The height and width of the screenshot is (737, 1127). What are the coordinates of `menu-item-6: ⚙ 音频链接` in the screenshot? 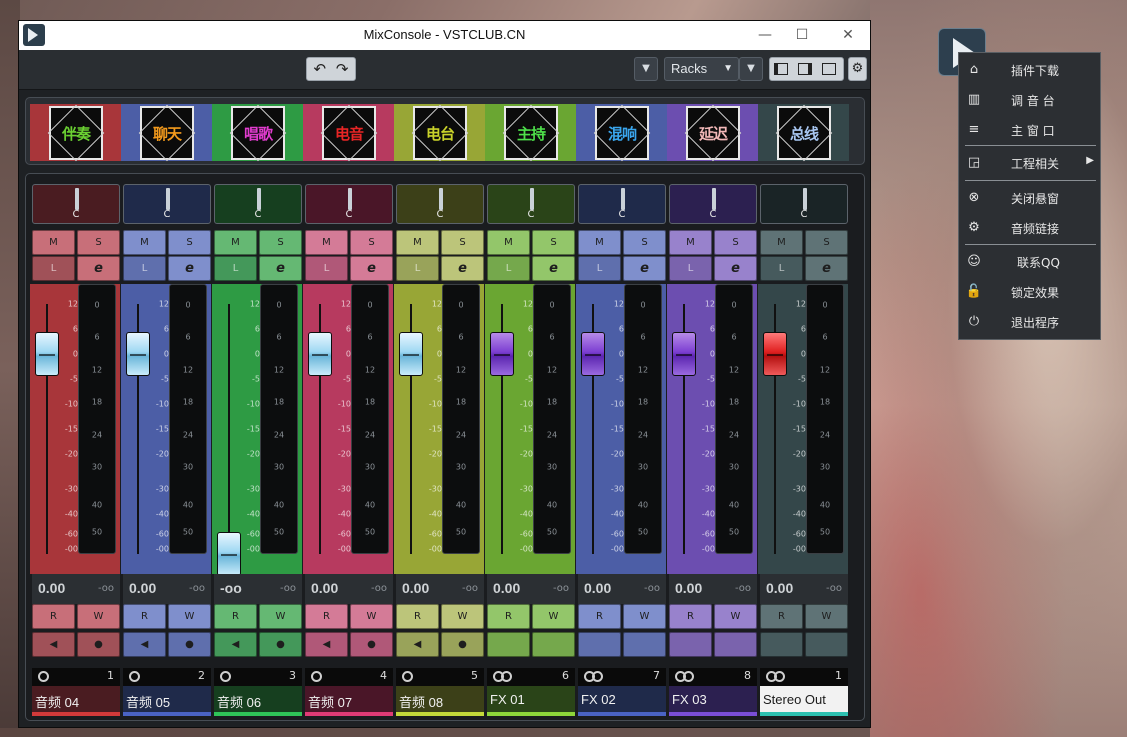 It's located at (1029, 228).